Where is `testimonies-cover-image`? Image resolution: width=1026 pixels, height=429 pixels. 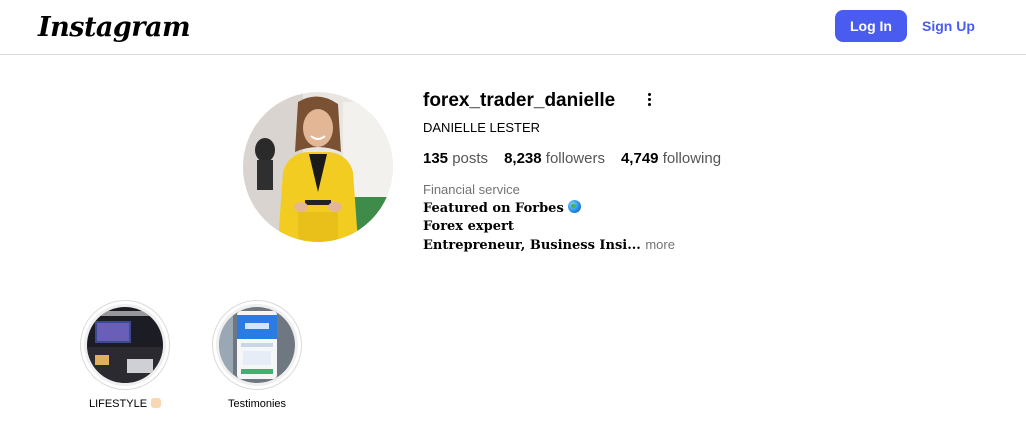 testimonies-cover-image is located at coordinates (257, 345).